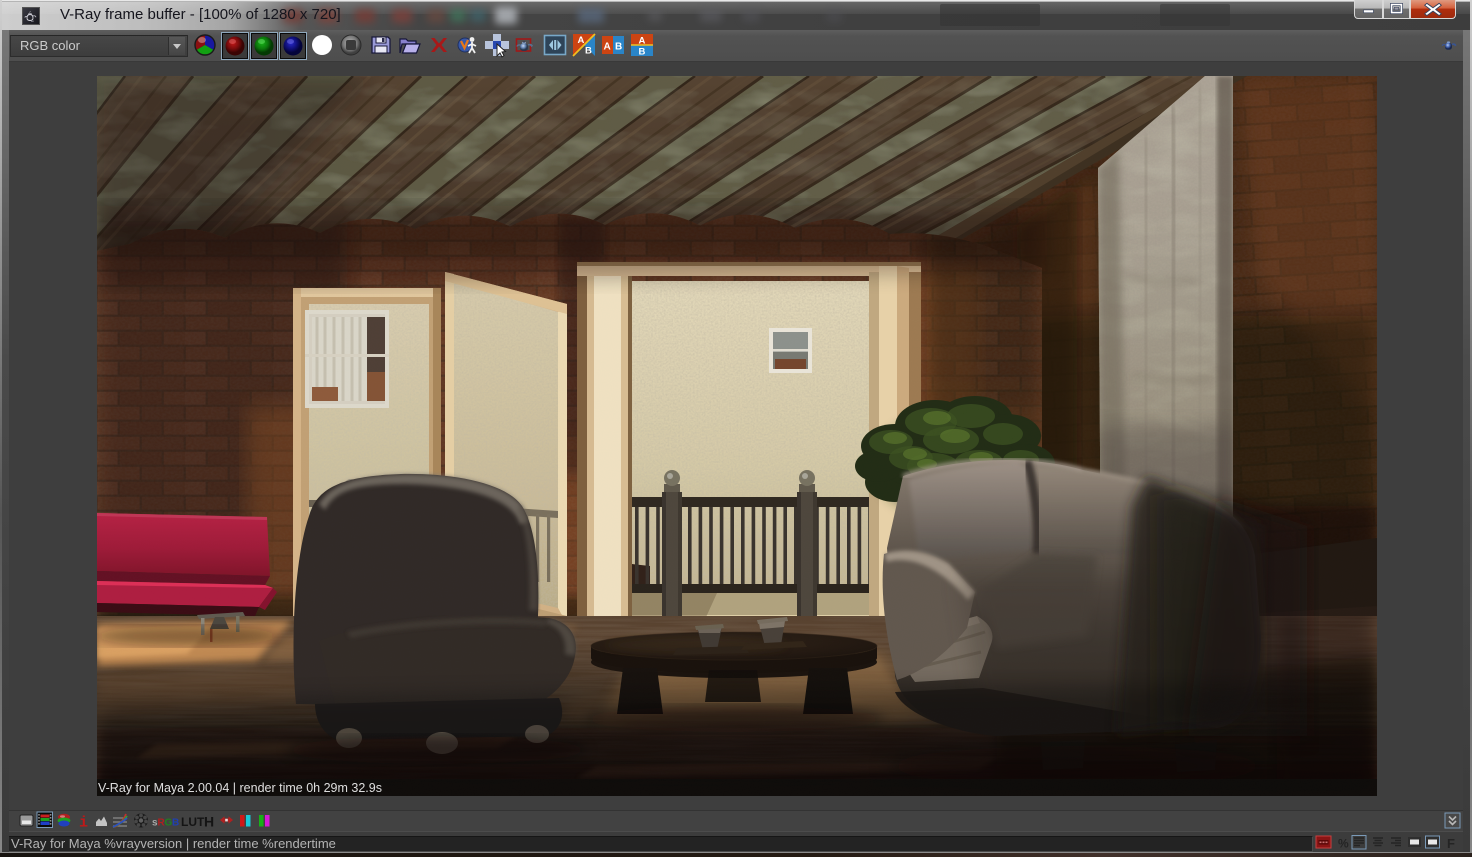 The width and height of the screenshot is (1472, 857). I want to click on svg-text: i, so click(83, 823).